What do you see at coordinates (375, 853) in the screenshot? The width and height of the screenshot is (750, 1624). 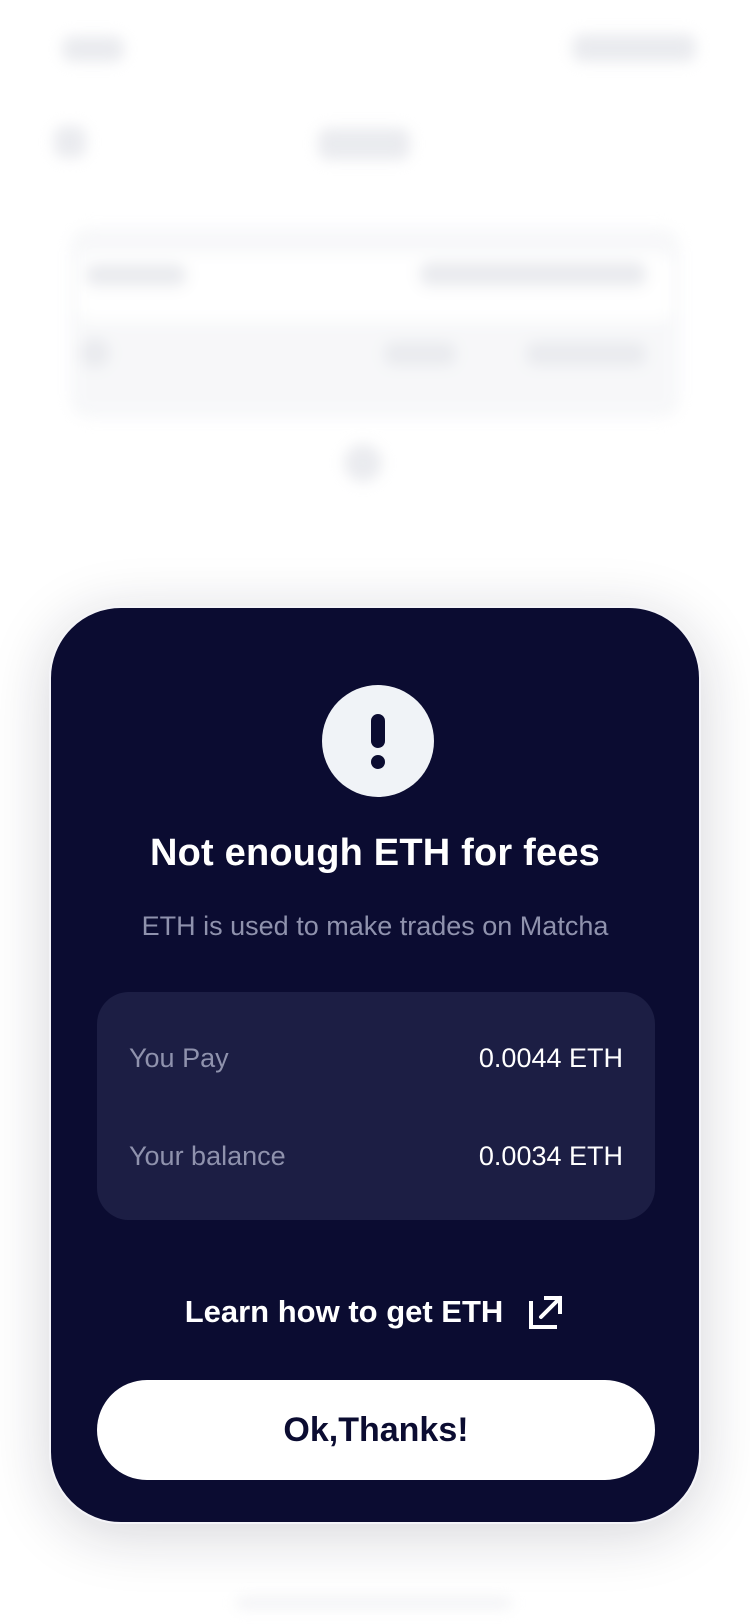 I see `modal-title: Not enough ETH for fees` at bounding box center [375, 853].